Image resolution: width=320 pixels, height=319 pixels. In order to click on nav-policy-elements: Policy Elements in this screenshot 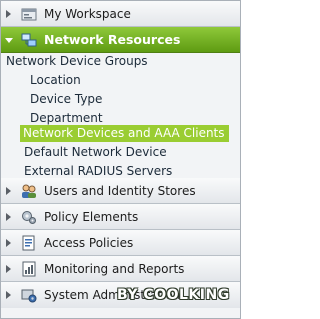, I will do `click(120, 217)`.